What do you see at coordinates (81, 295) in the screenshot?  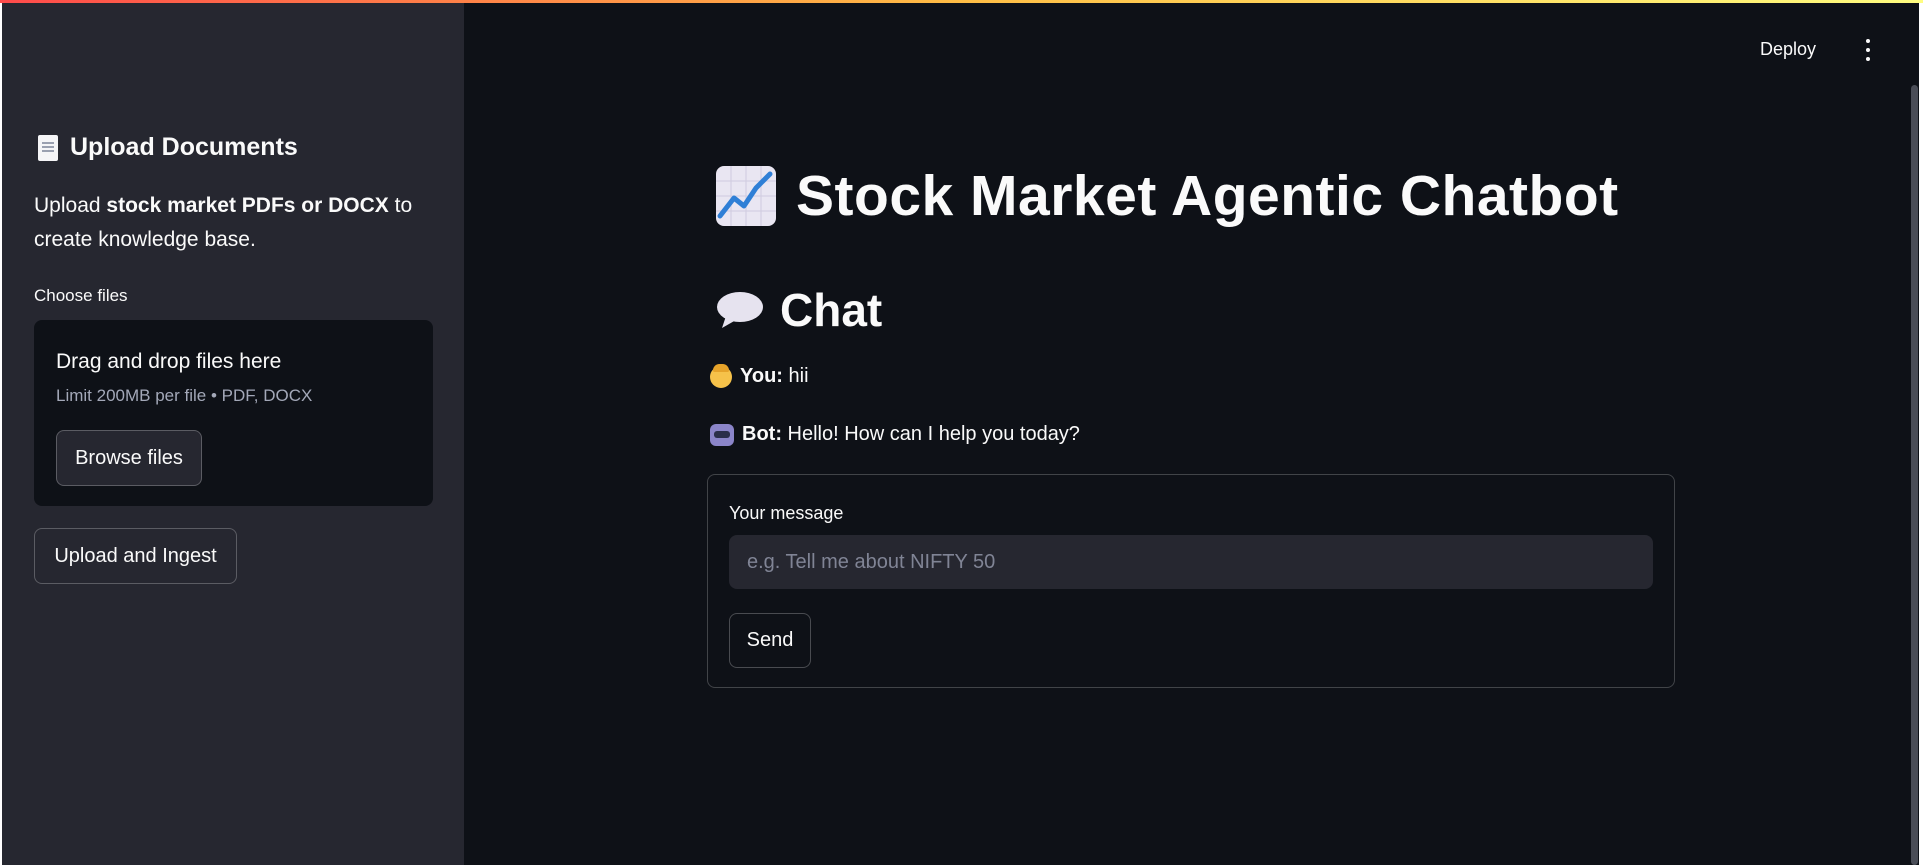 I see `choose-files-label: Choose files` at bounding box center [81, 295].